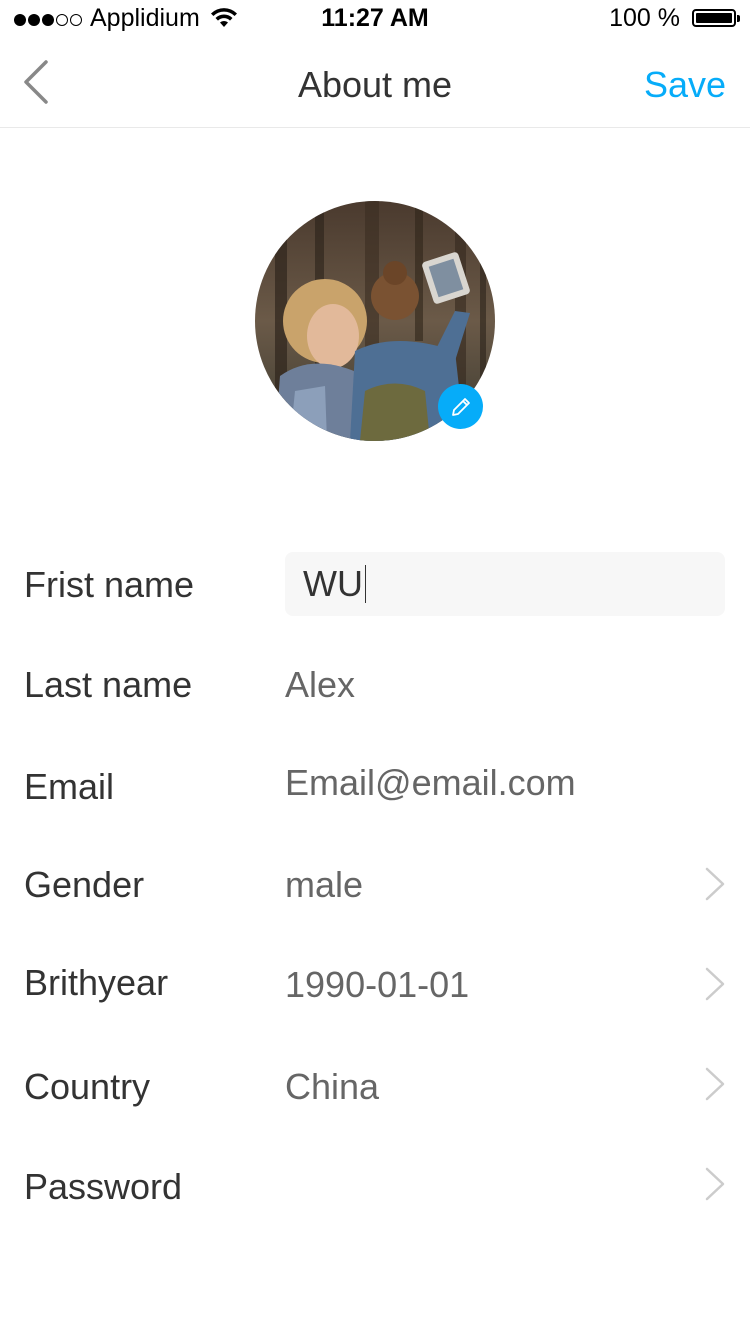  Describe the element at coordinates (365, 584) in the screenshot. I see `text-cursor` at that location.